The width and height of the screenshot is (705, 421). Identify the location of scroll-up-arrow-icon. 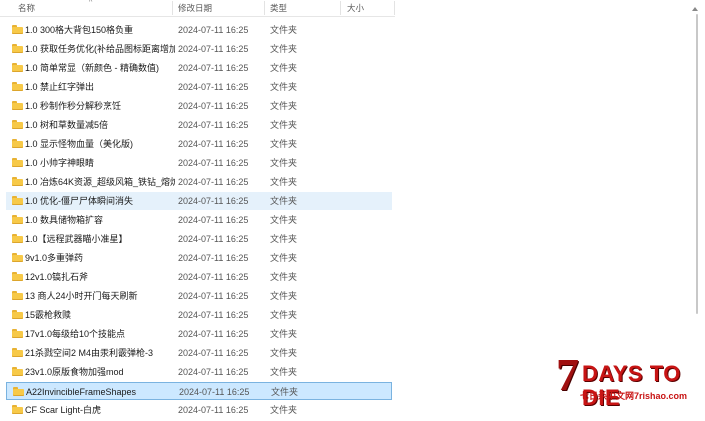
(695, 9).